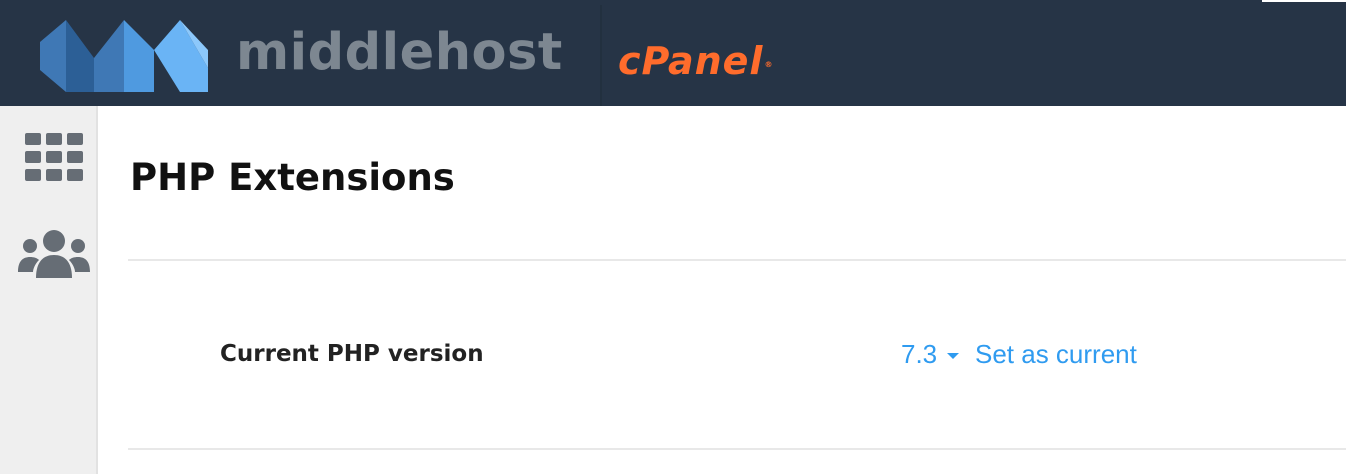  Describe the element at coordinates (1056, 354) in the screenshot. I see `set-as-current-link: Set as current` at that location.